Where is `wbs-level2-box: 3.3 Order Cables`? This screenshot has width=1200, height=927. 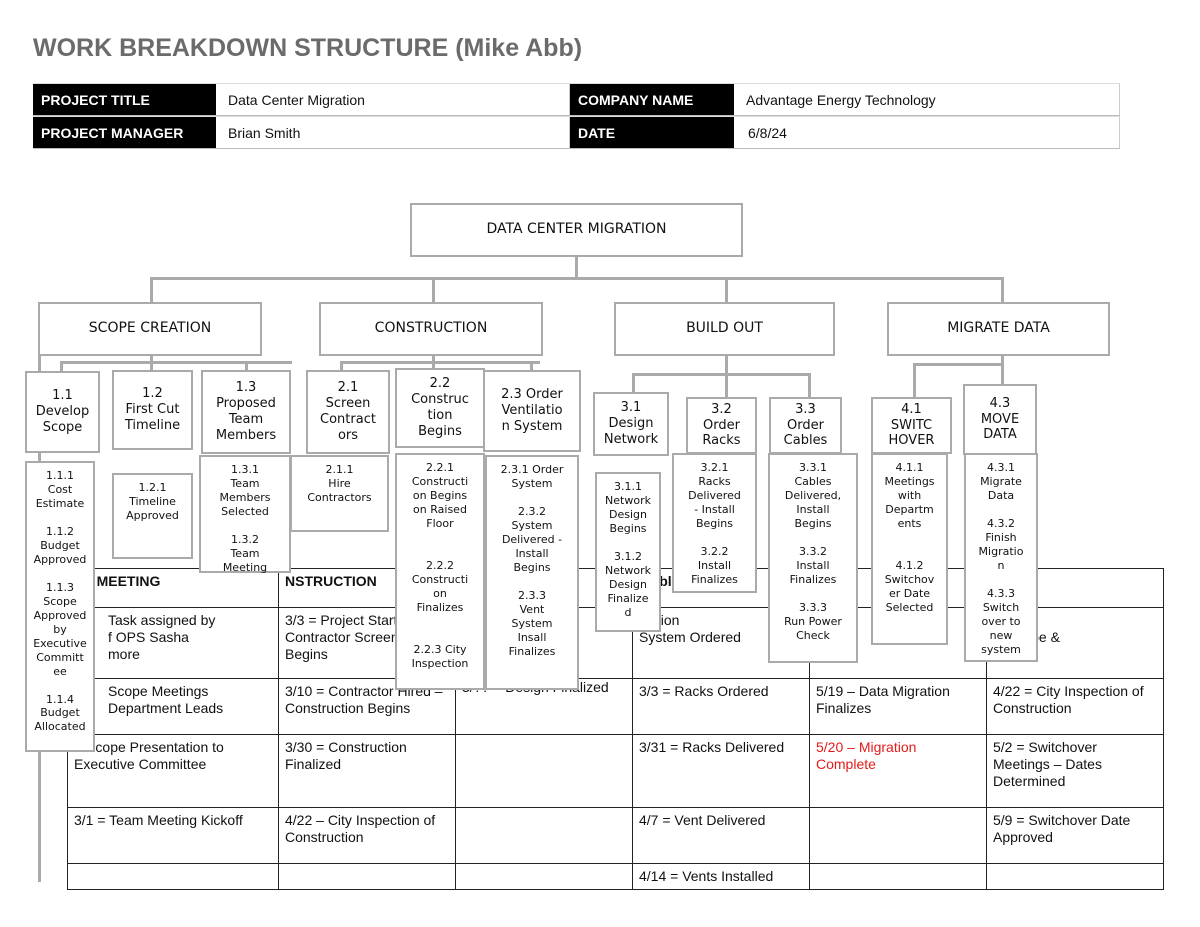 wbs-level2-box: 3.3 Order Cables is located at coordinates (805, 425).